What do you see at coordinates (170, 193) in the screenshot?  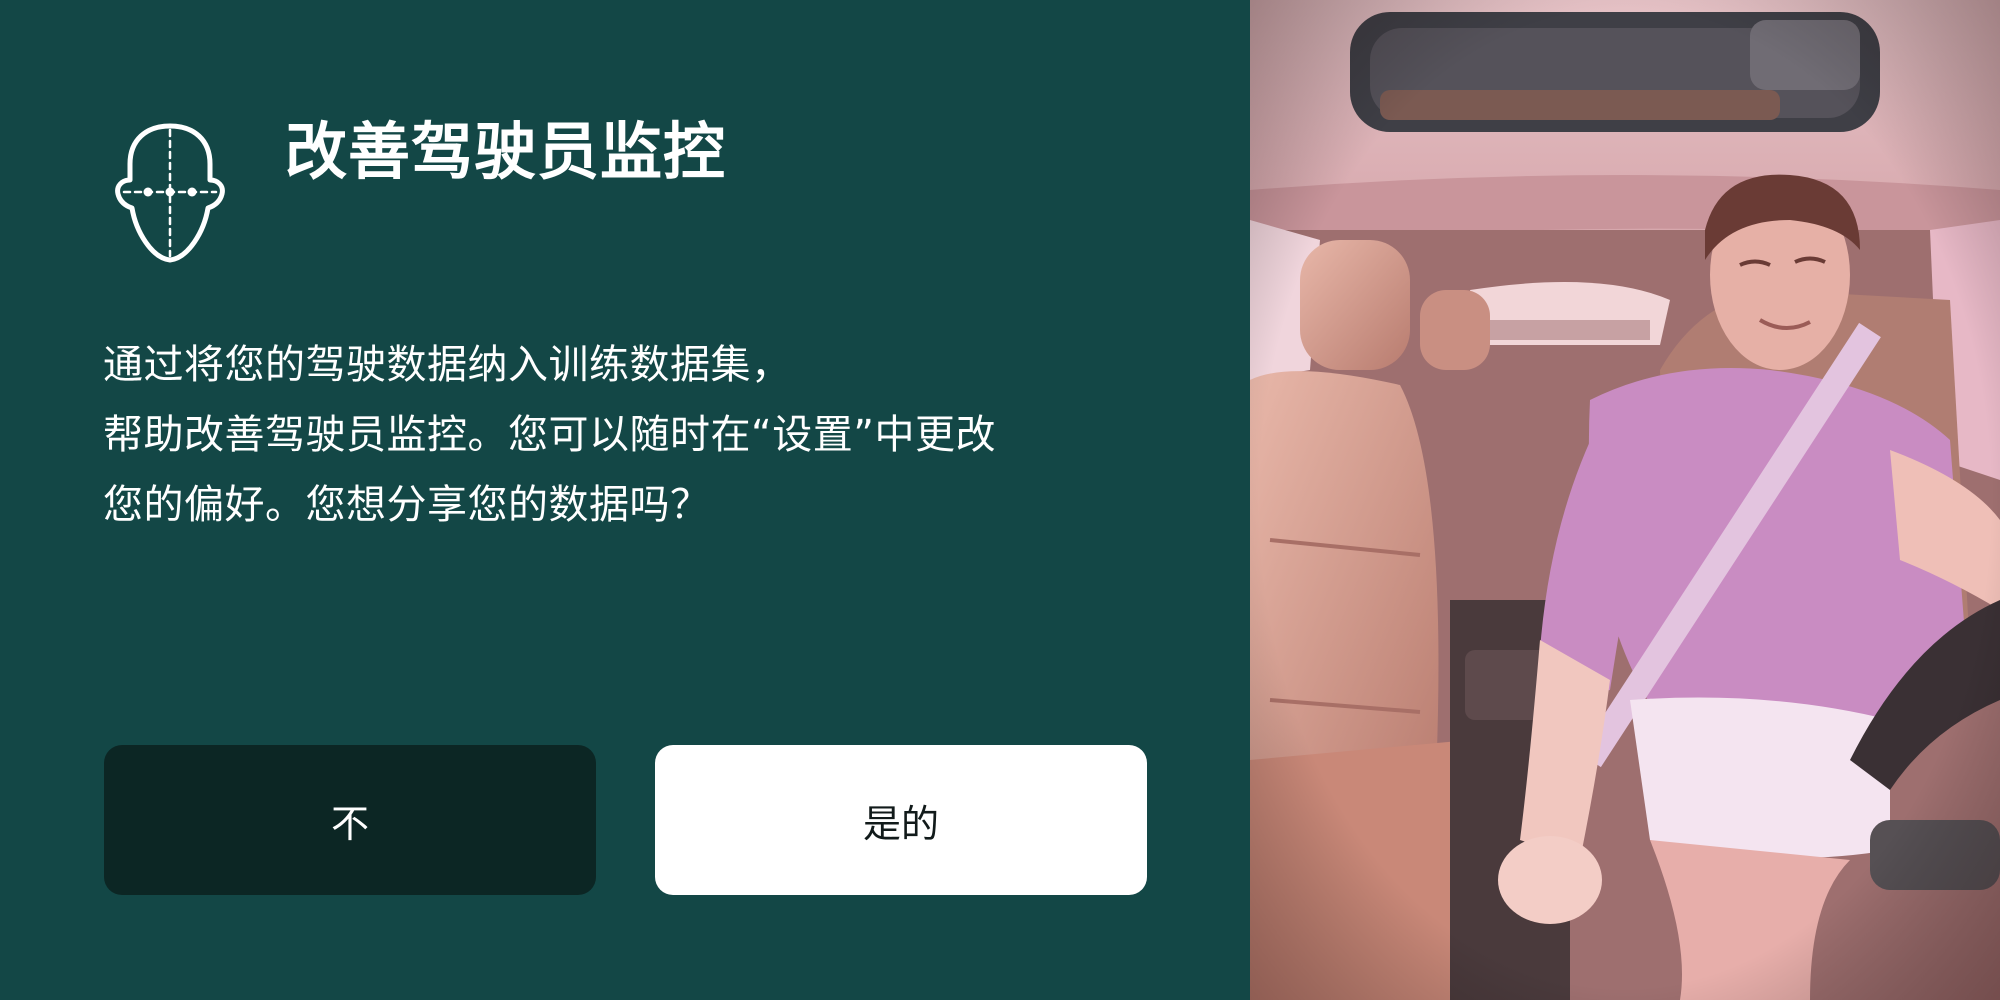 I see `face-scan-icon` at bounding box center [170, 193].